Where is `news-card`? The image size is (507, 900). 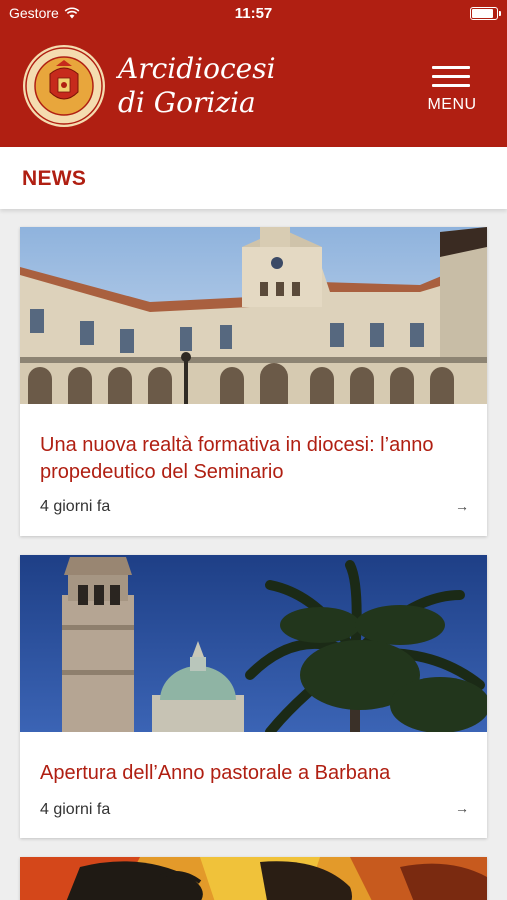 news-card is located at coordinates (253, 878).